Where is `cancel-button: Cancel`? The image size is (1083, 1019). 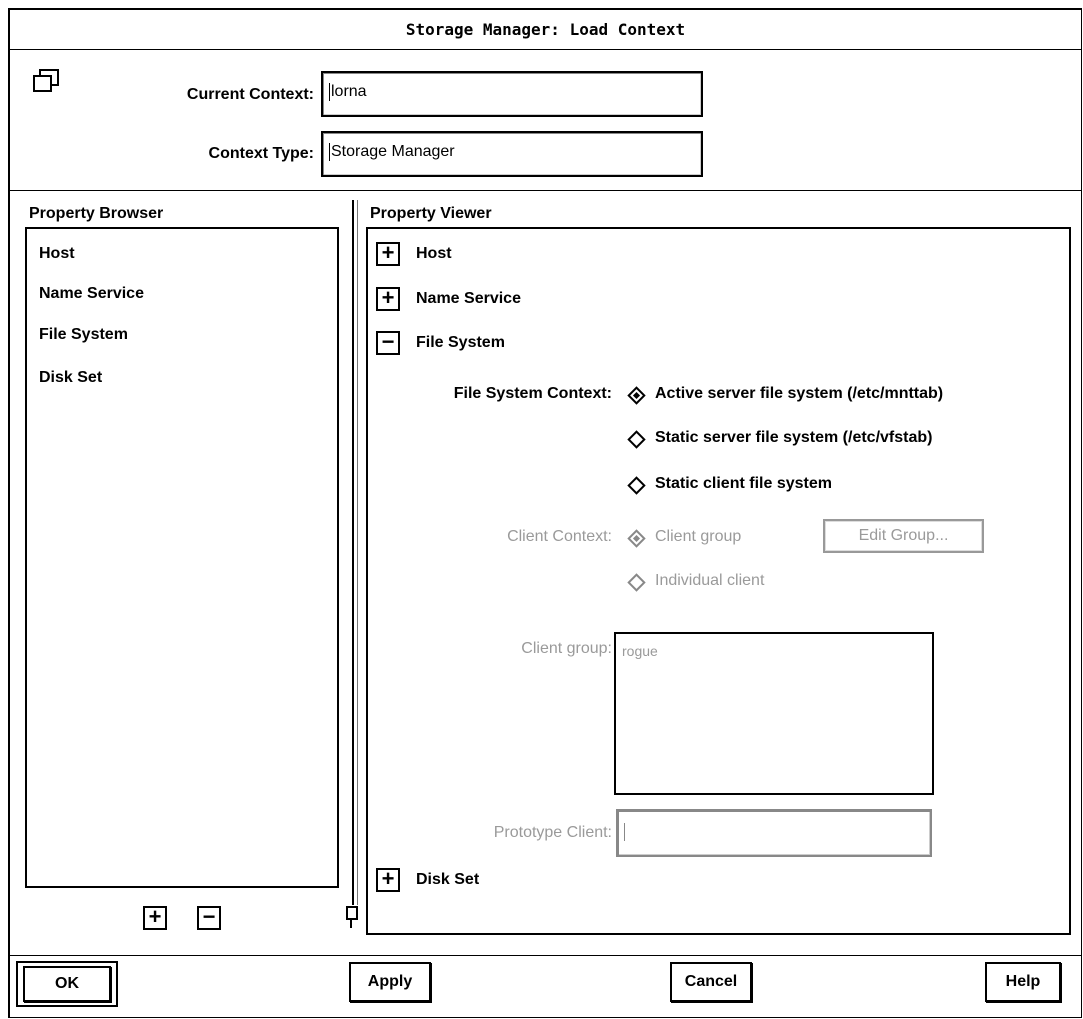
cancel-button: Cancel is located at coordinates (711, 982).